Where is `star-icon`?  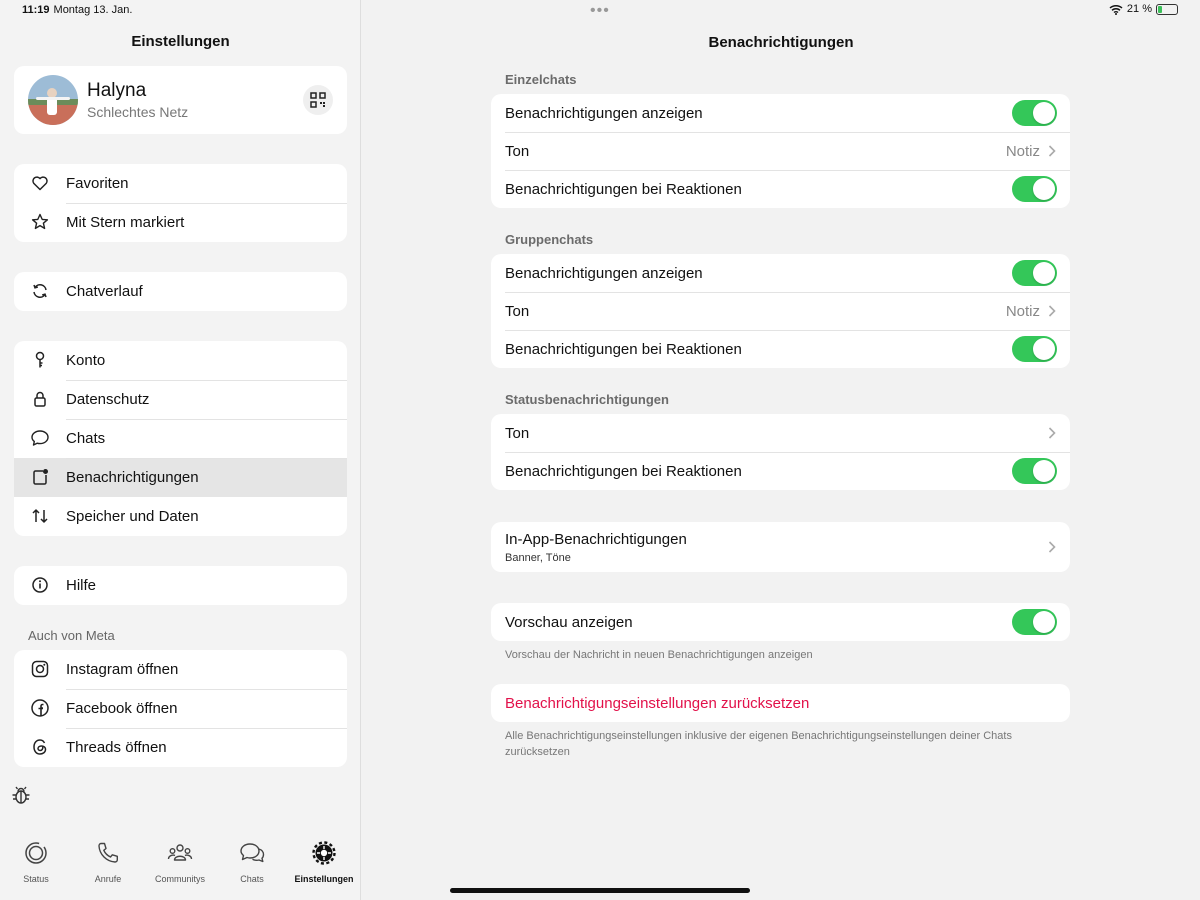
star-icon is located at coordinates (40, 221).